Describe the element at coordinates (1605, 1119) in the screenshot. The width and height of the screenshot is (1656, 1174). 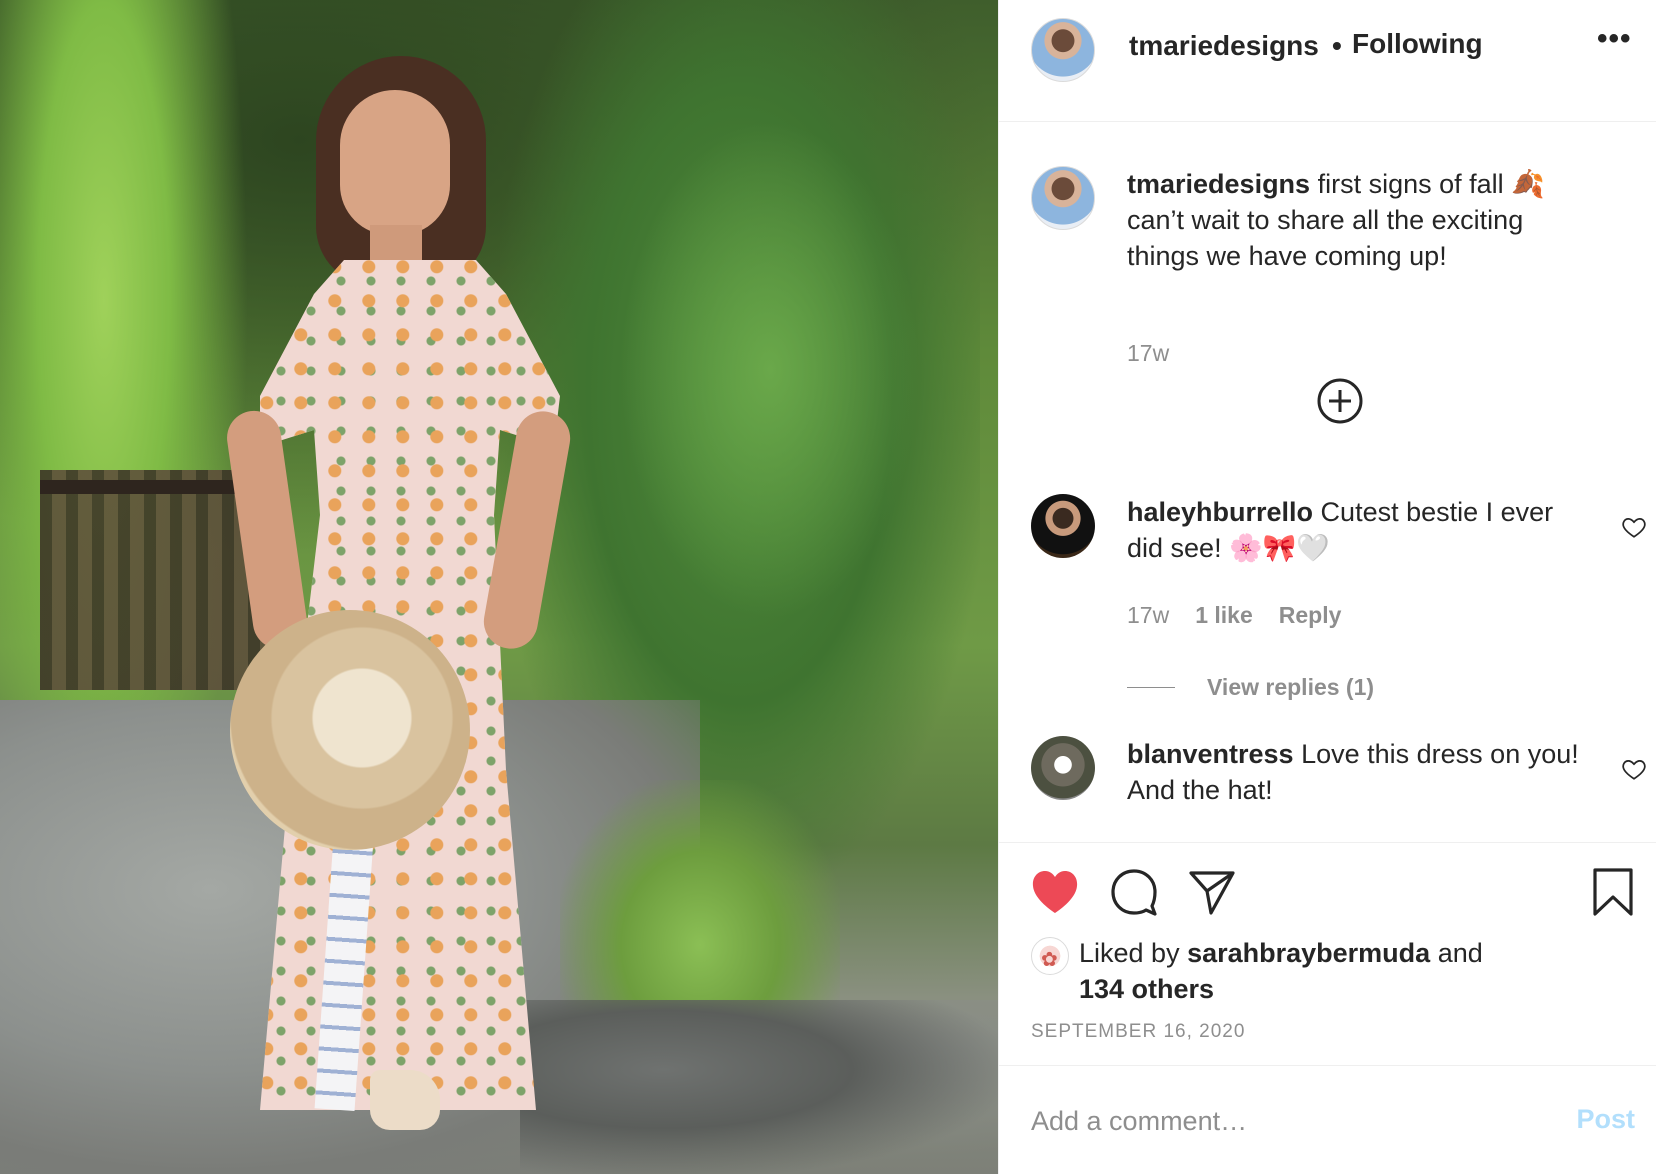
I see `post-comment-button: Post` at that location.